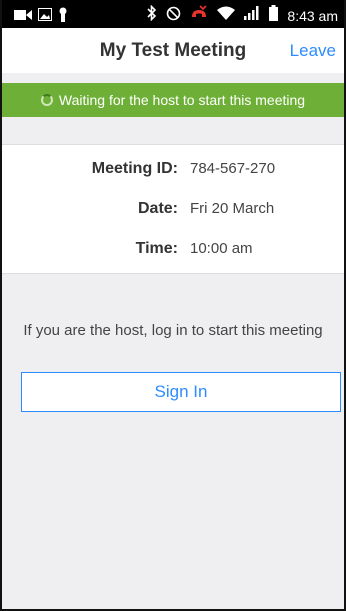 This screenshot has height=611, width=346. Describe the element at coordinates (233, 168) in the screenshot. I see `meeting-id-value: 784-567-270` at that location.